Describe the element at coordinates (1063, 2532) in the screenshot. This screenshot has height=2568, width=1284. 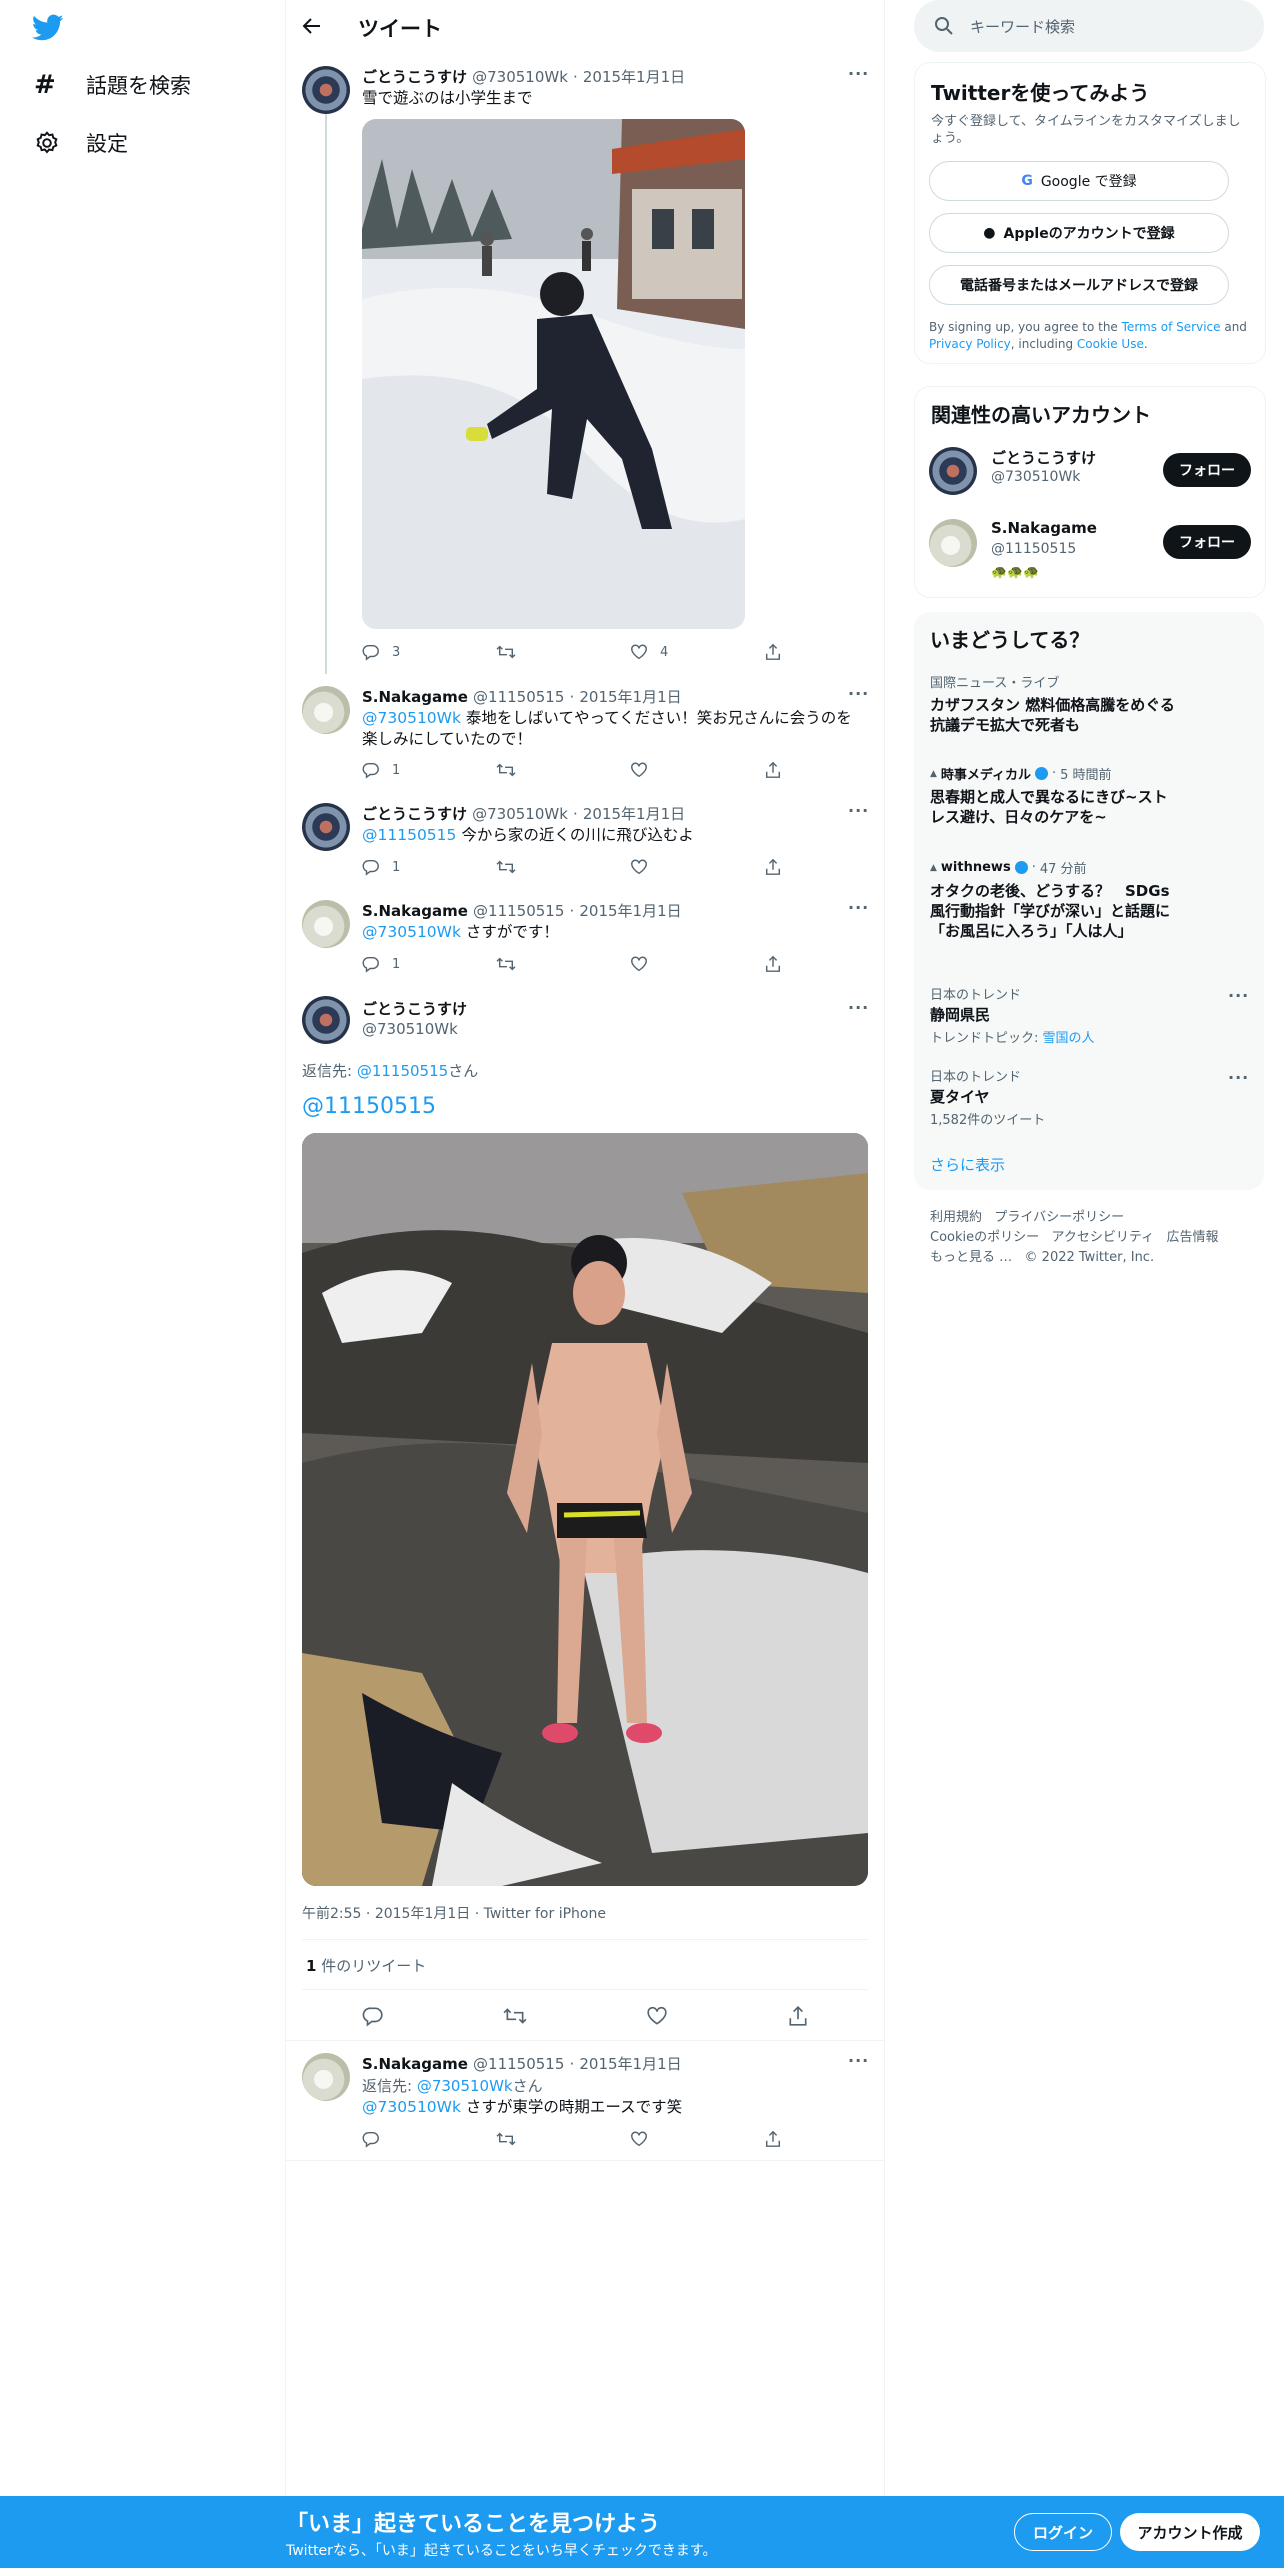
I see `login-button: ログイン` at that location.